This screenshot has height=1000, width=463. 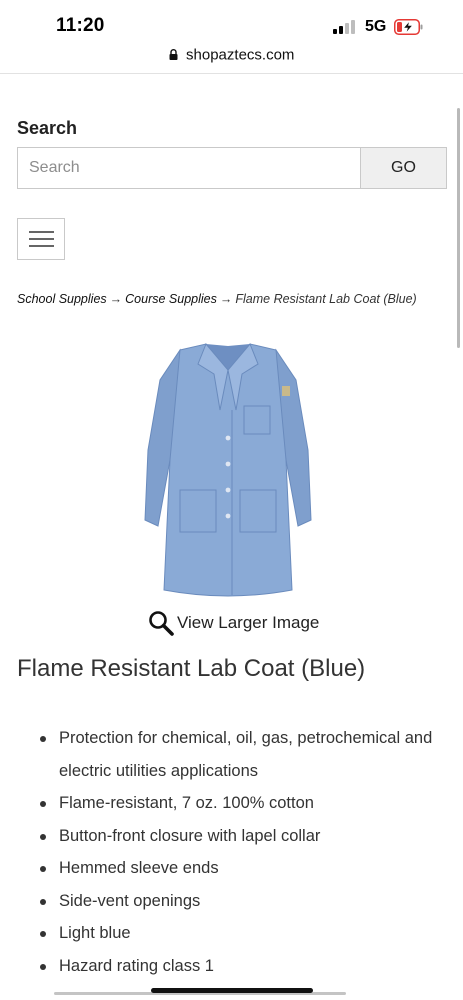 What do you see at coordinates (232, 836) in the screenshot?
I see `feature-item: Button-front closure with lapel collar` at bounding box center [232, 836].